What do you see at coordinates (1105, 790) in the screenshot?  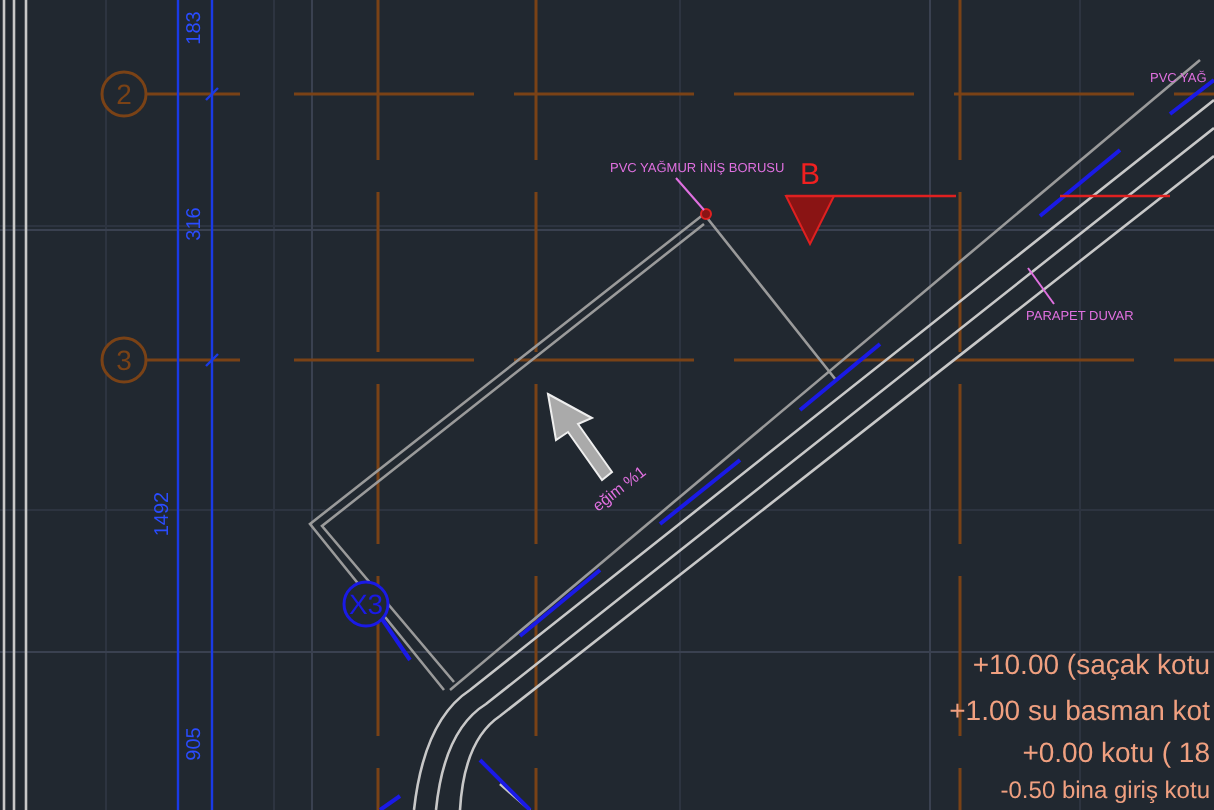 I see `elevation-text: -0.50 bina giriş kotu` at bounding box center [1105, 790].